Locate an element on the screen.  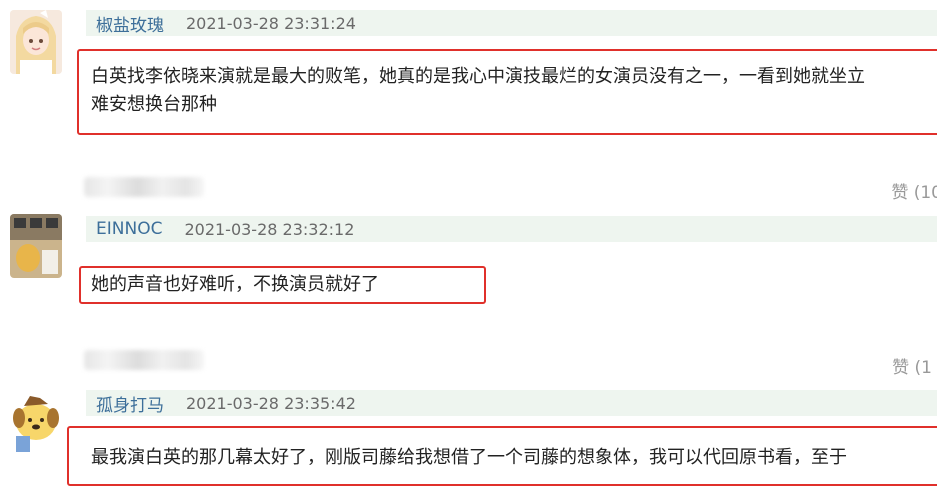
comment-body-highlight: 她的声音也好难听，不换演员就好了 is located at coordinates (282, 285).